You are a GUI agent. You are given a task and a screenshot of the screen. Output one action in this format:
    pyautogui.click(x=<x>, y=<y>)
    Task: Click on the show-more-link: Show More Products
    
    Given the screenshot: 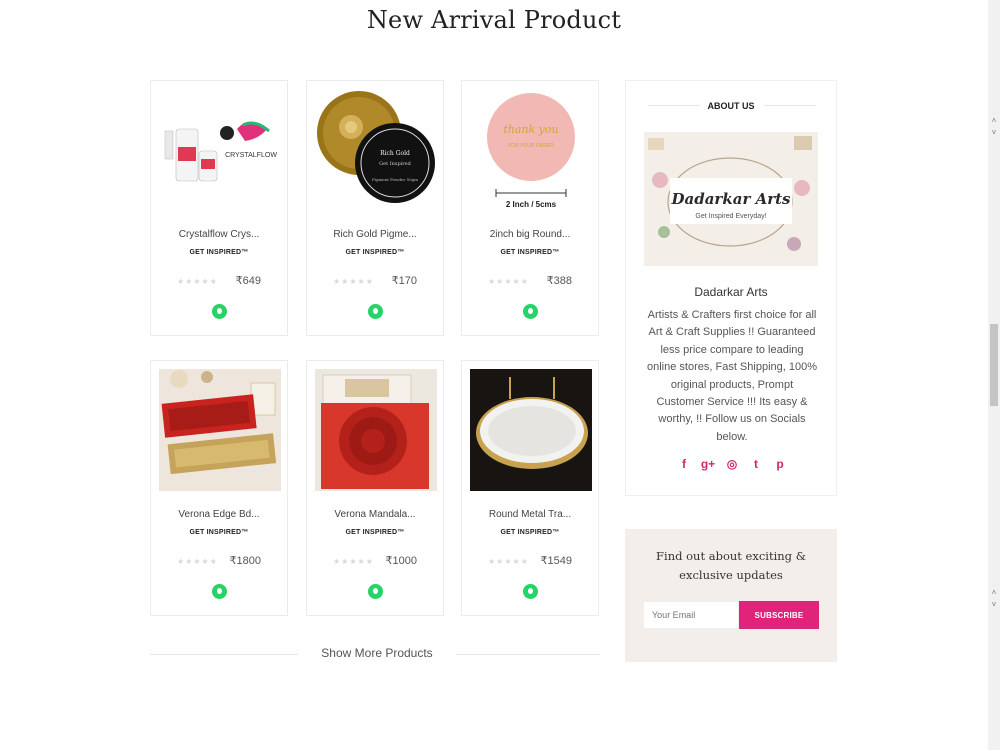 What is the action you would take?
    pyautogui.click(x=377, y=653)
    